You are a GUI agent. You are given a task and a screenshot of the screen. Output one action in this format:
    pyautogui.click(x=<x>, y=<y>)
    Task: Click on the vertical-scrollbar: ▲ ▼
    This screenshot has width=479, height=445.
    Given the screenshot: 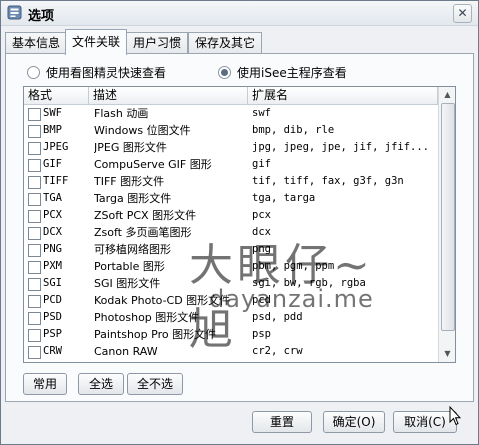 What is the action you would take?
    pyautogui.click(x=446, y=224)
    